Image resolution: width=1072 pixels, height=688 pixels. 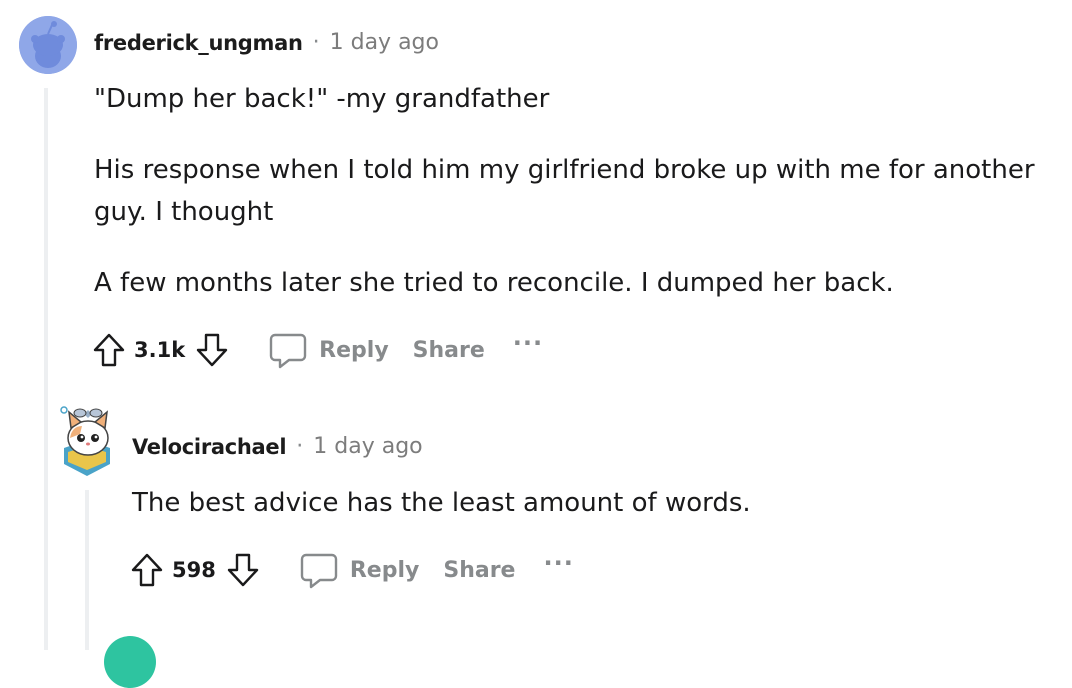 What do you see at coordinates (194, 570) in the screenshot?
I see `vote-score: 598` at bounding box center [194, 570].